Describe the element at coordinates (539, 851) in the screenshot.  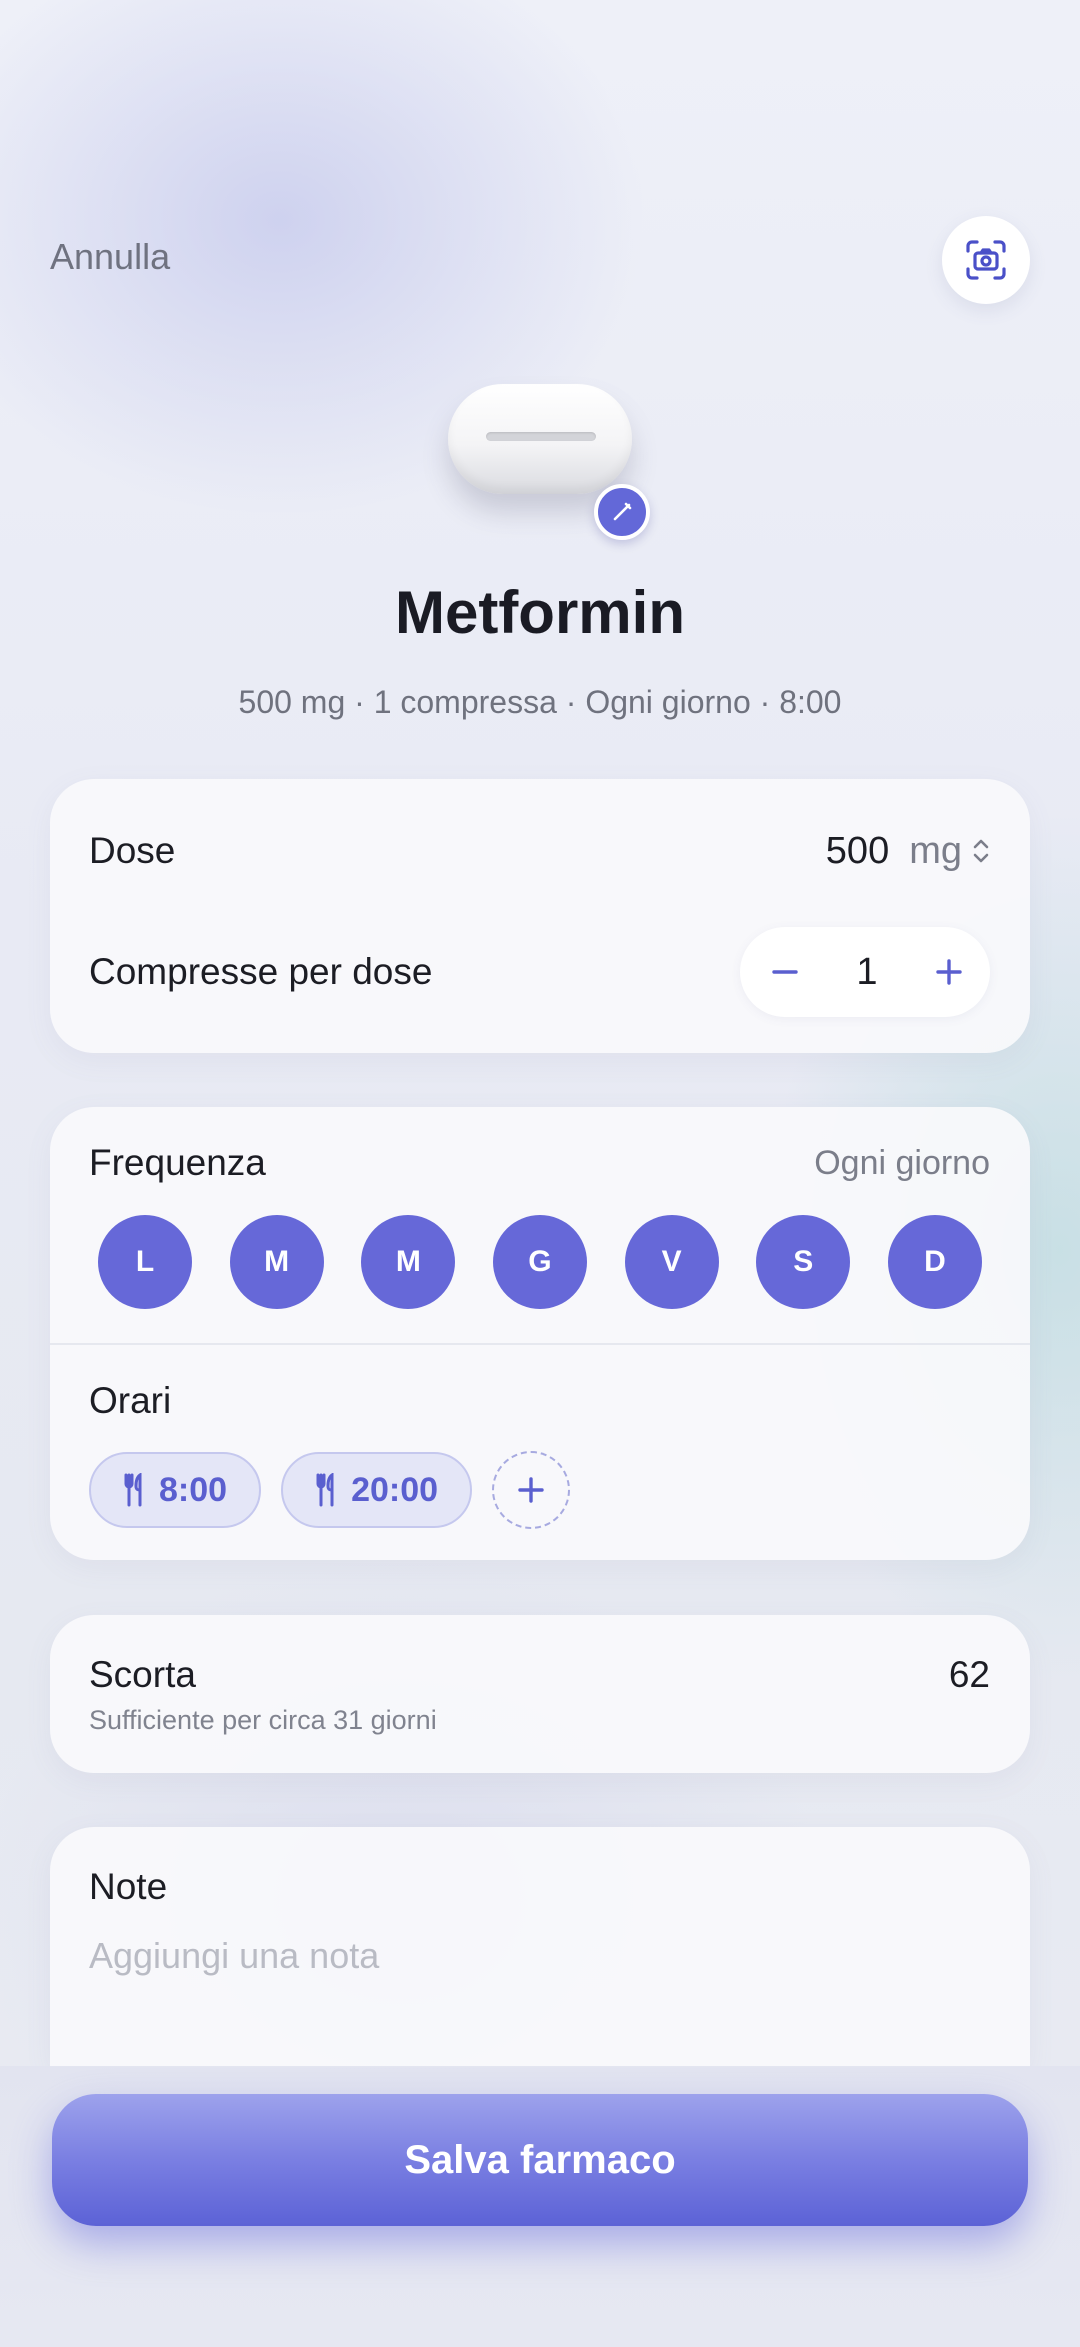
I see `dose-row: Dose 500 mg` at that location.